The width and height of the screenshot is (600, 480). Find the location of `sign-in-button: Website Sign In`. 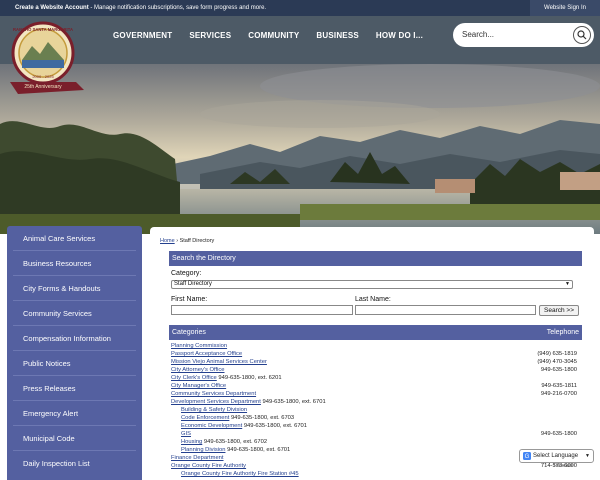

sign-in-button: Website Sign In is located at coordinates (565, 8).